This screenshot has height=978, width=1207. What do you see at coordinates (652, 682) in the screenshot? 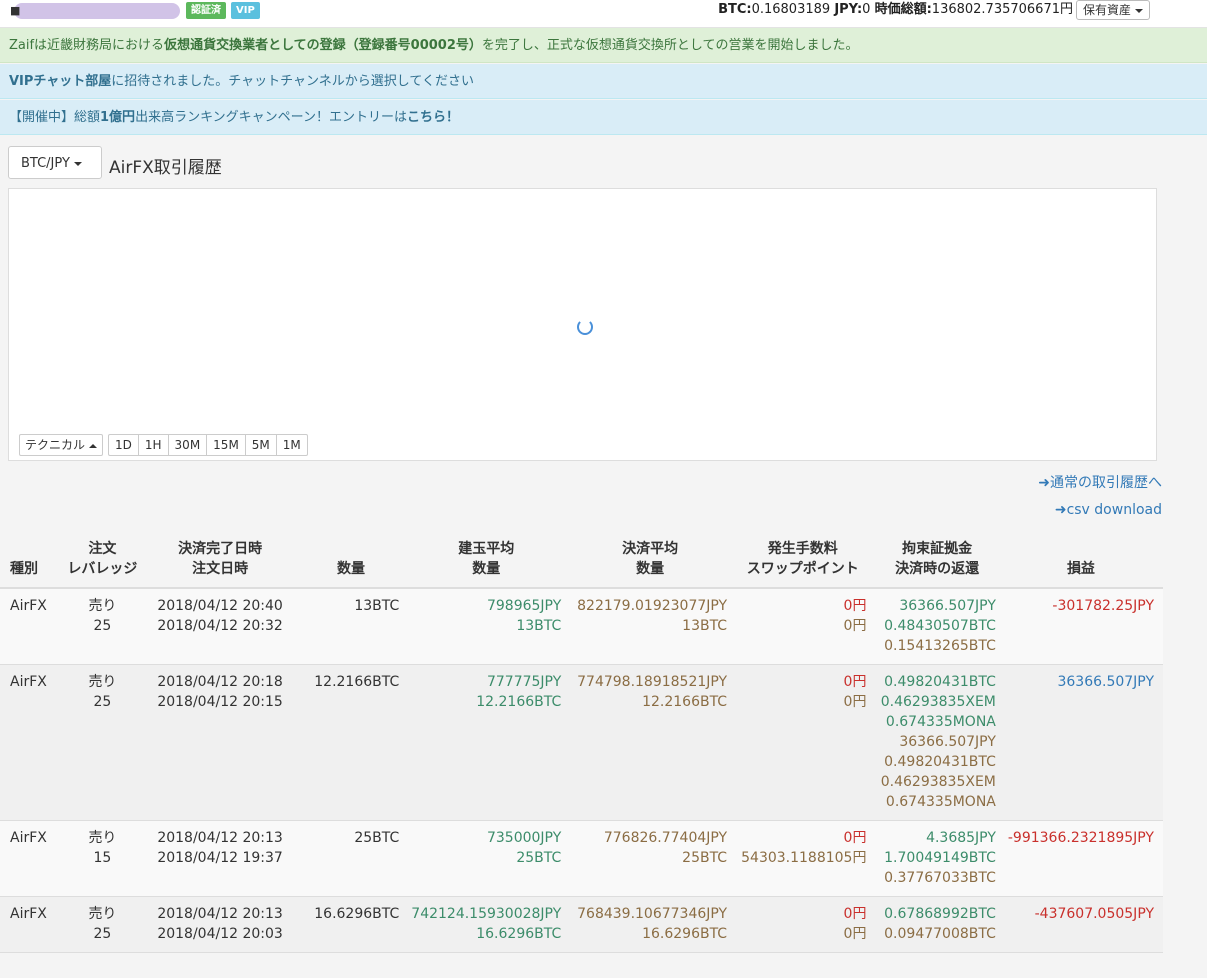
I see `cell-close-price: 774798.18918521JPY` at bounding box center [652, 682].